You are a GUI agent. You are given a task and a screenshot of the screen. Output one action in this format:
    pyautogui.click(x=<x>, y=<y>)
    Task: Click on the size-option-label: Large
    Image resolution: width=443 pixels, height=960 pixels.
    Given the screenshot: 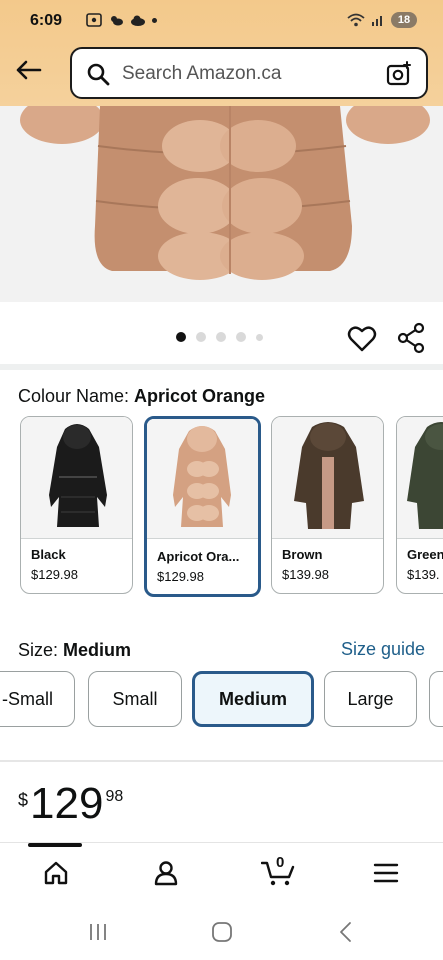 What is the action you would take?
    pyautogui.click(x=370, y=698)
    